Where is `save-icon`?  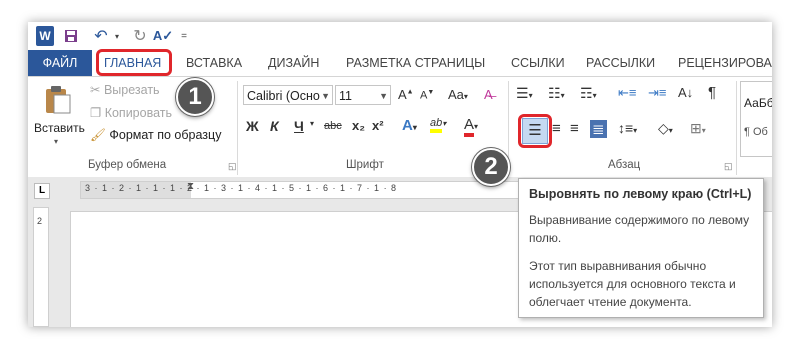
save-icon is located at coordinates (71, 36).